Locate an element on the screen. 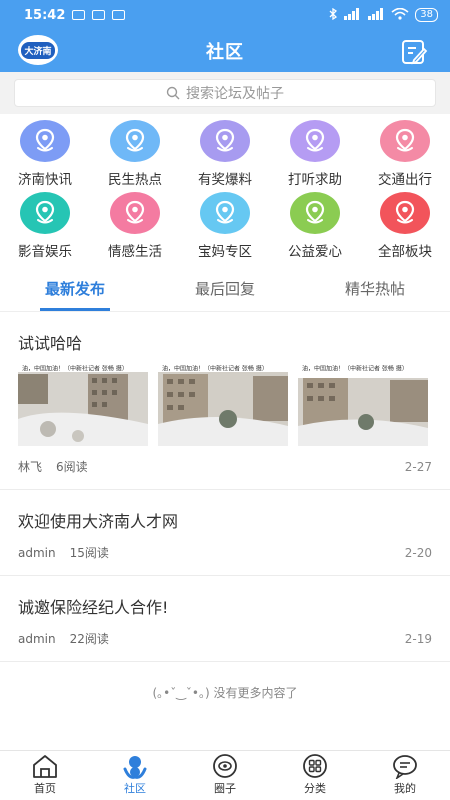 The height and width of the screenshot is (800, 450). category-label: 打听求助 is located at coordinates (315, 180).